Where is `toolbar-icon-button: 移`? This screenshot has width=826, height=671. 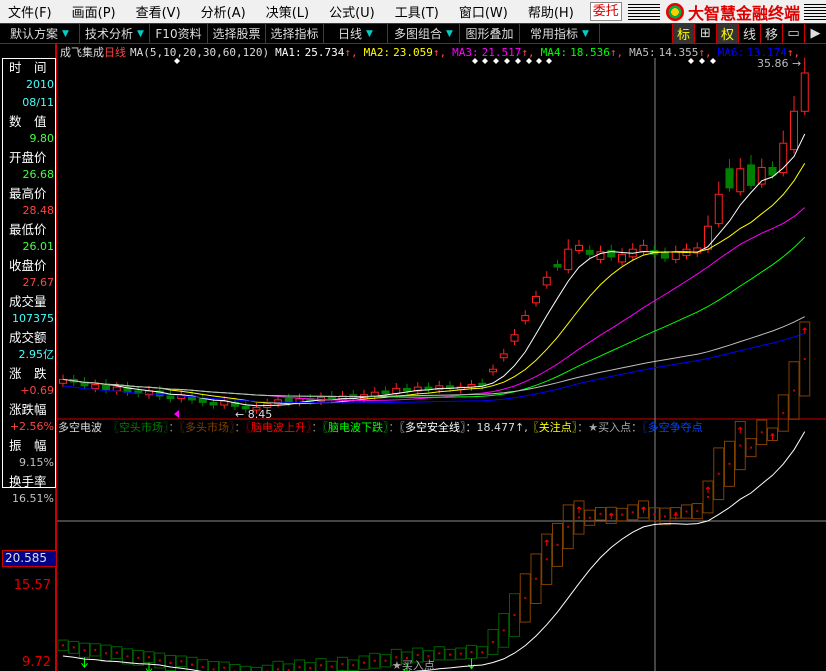 toolbar-icon-button: 移 is located at coordinates (771, 33).